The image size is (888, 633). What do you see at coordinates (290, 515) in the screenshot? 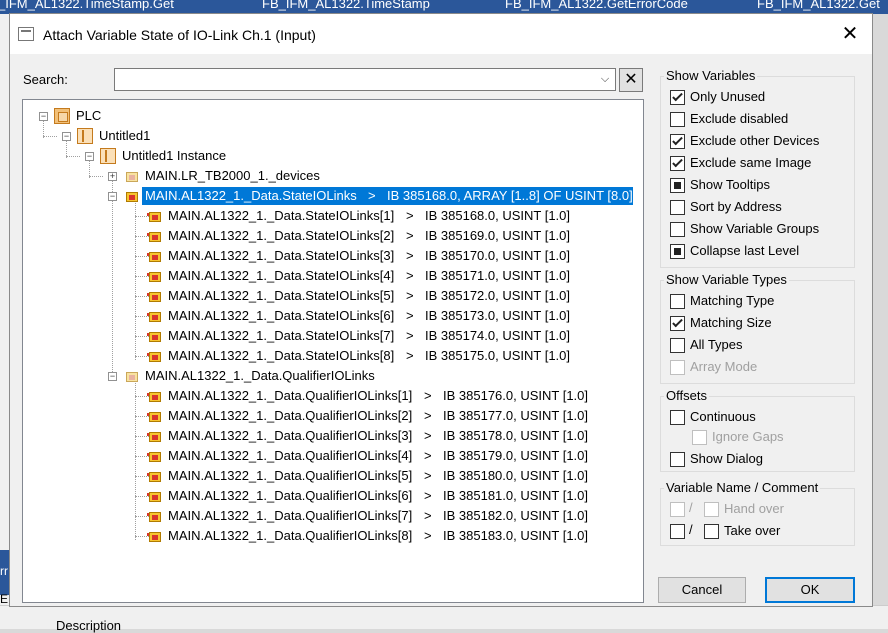
I see `tree-node-label: MAIN.AL1322_1._Data.QualifierIOLinks[7]` at bounding box center [290, 515].